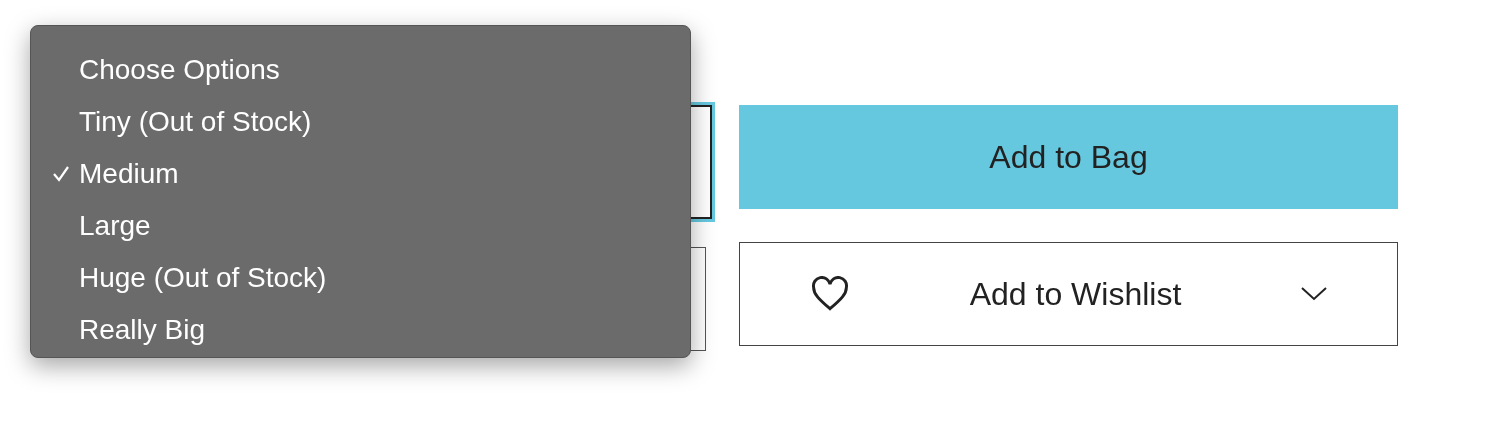  Describe the element at coordinates (360, 122) in the screenshot. I see `dropdown-option: Tiny (Out of Stock)` at that location.